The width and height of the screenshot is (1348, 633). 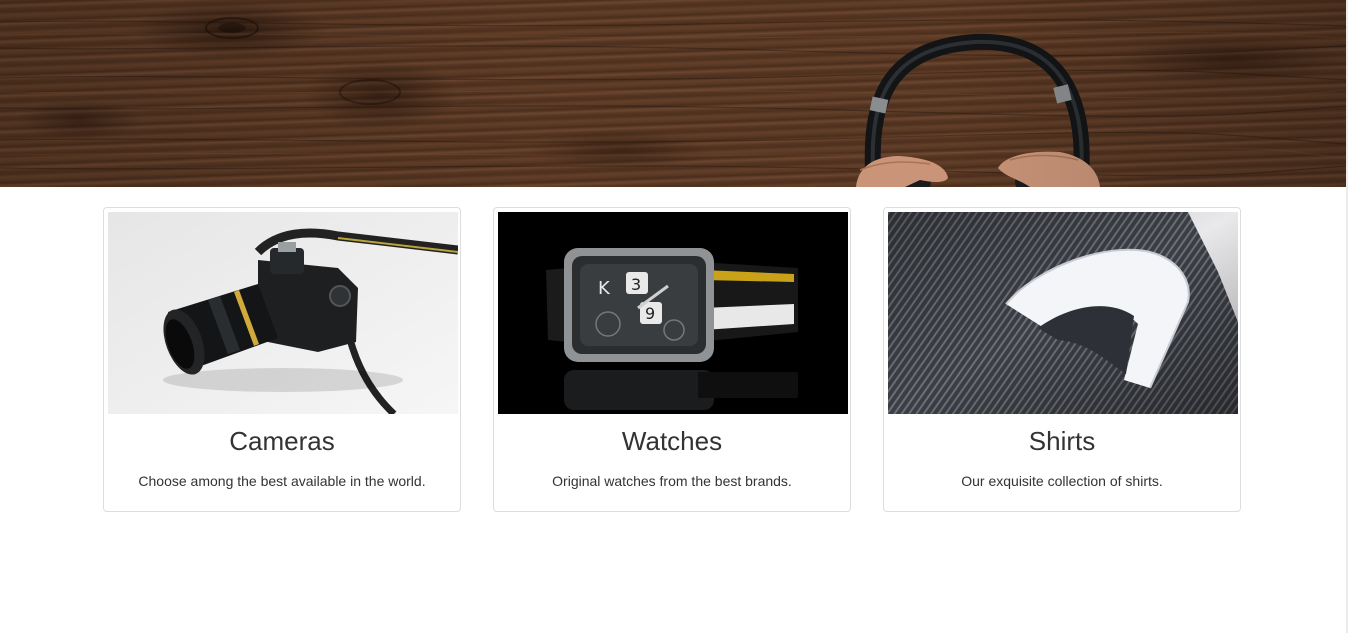 What do you see at coordinates (672, 481) in the screenshot?
I see `card-description: Original watches from the best brands.` at bounding box center [672, 481].